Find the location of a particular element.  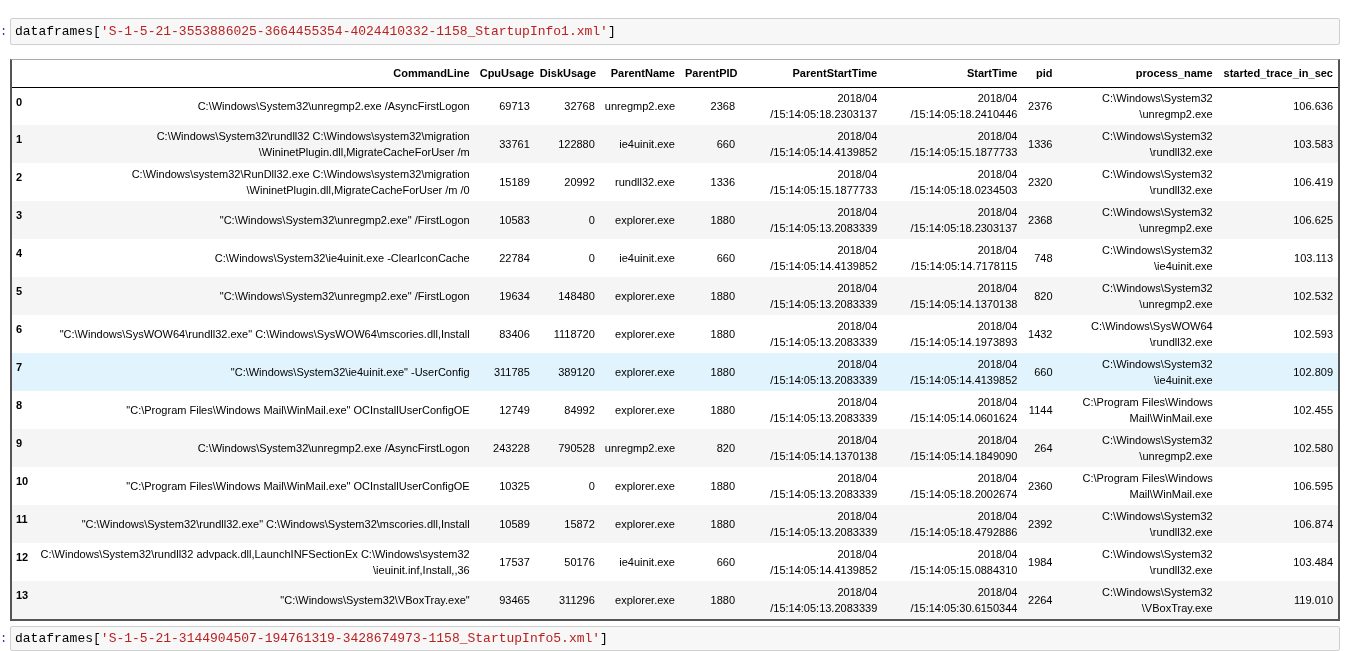

table-cell: "C:\Windows\System32\unregmp2.exe" /FirstLogon is located at coordinates (254, 296).